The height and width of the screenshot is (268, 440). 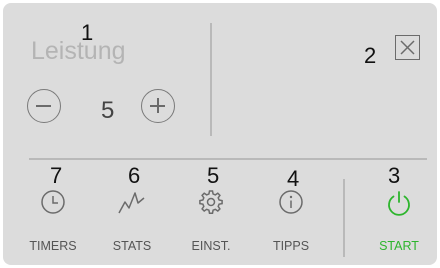 I want to click on nav-start: START, so click(x=399, y=221).